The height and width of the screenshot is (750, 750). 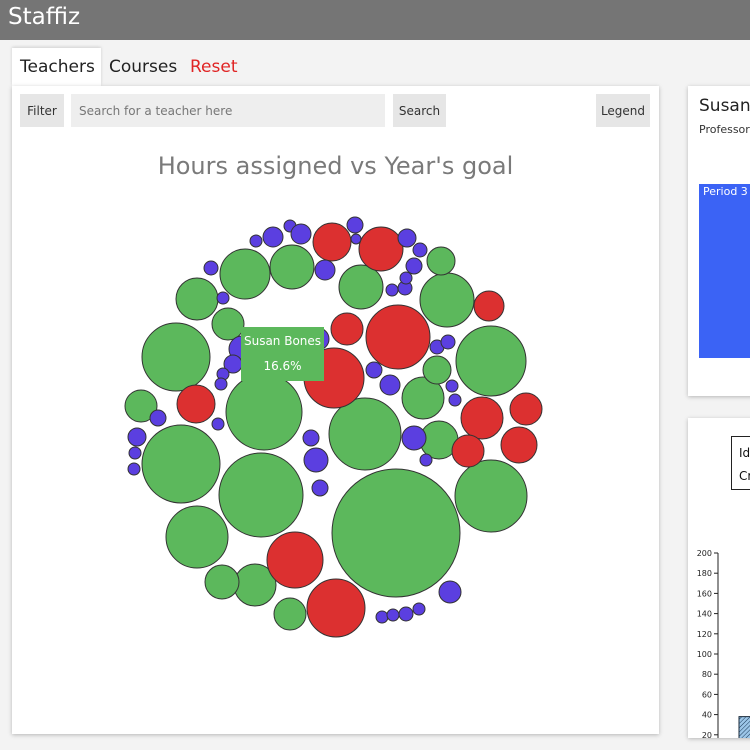 I want to click on tab-reset: Reset, so click(x=214, y=67).